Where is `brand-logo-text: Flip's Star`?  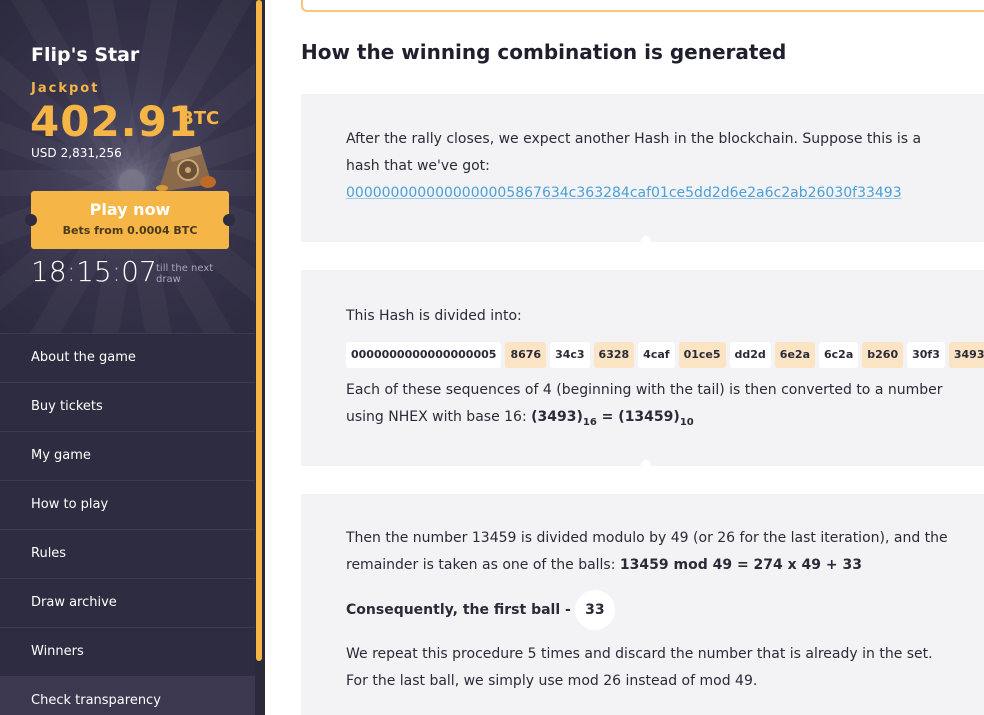 brand-logo-text: Flip's Star is located at coordinates (85, 55).